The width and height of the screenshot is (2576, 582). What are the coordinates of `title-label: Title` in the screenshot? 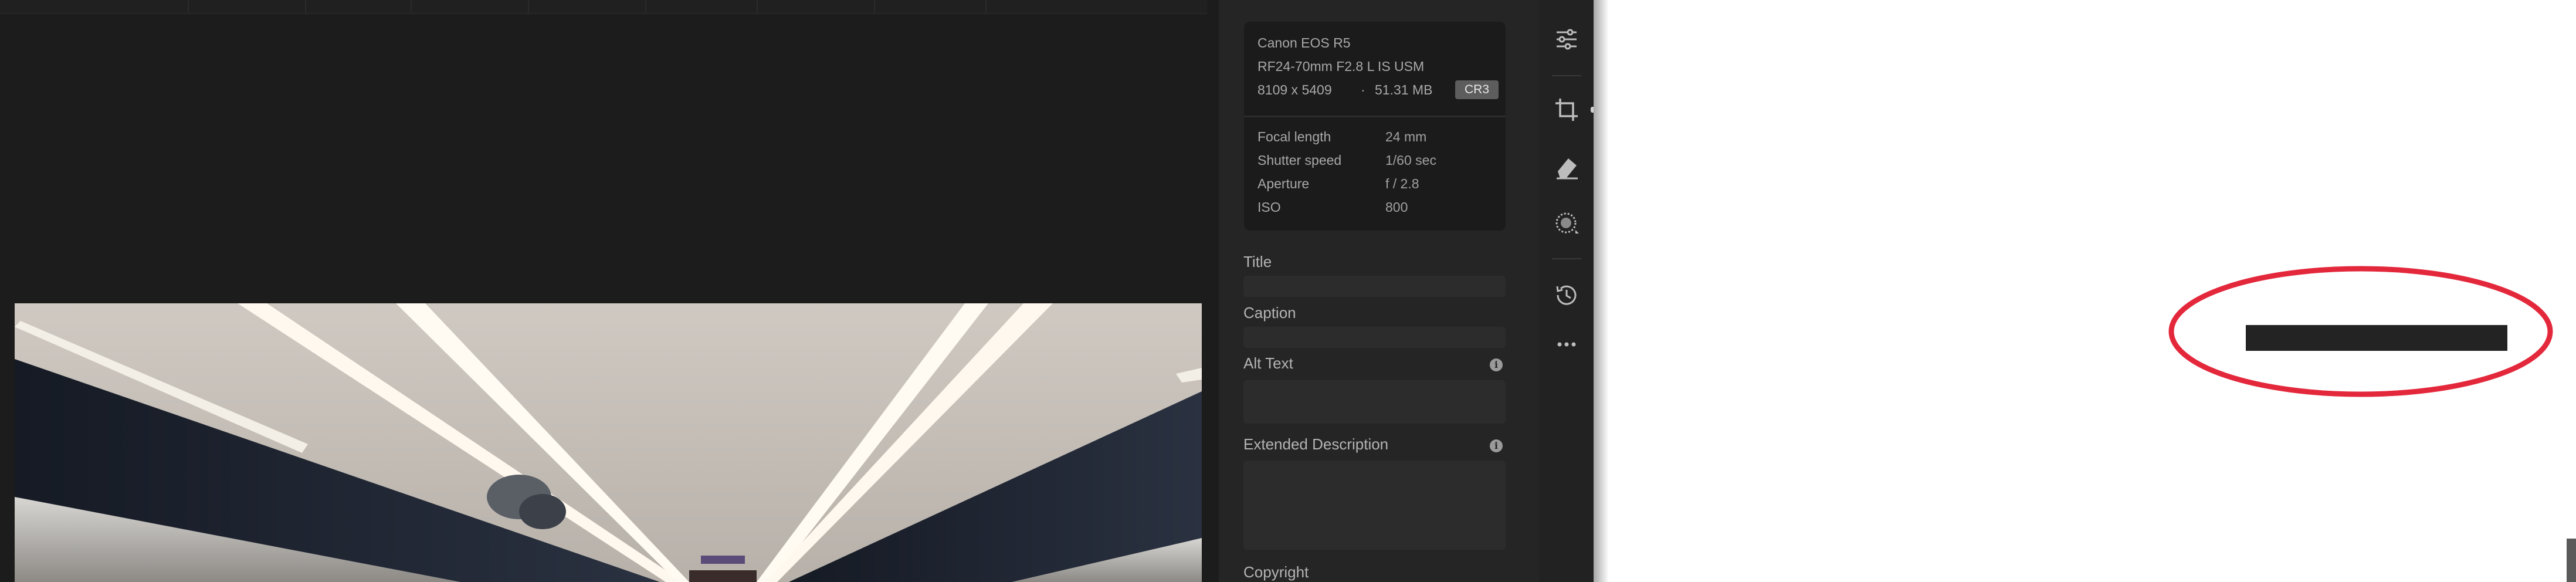 It's located at (1258, 261).